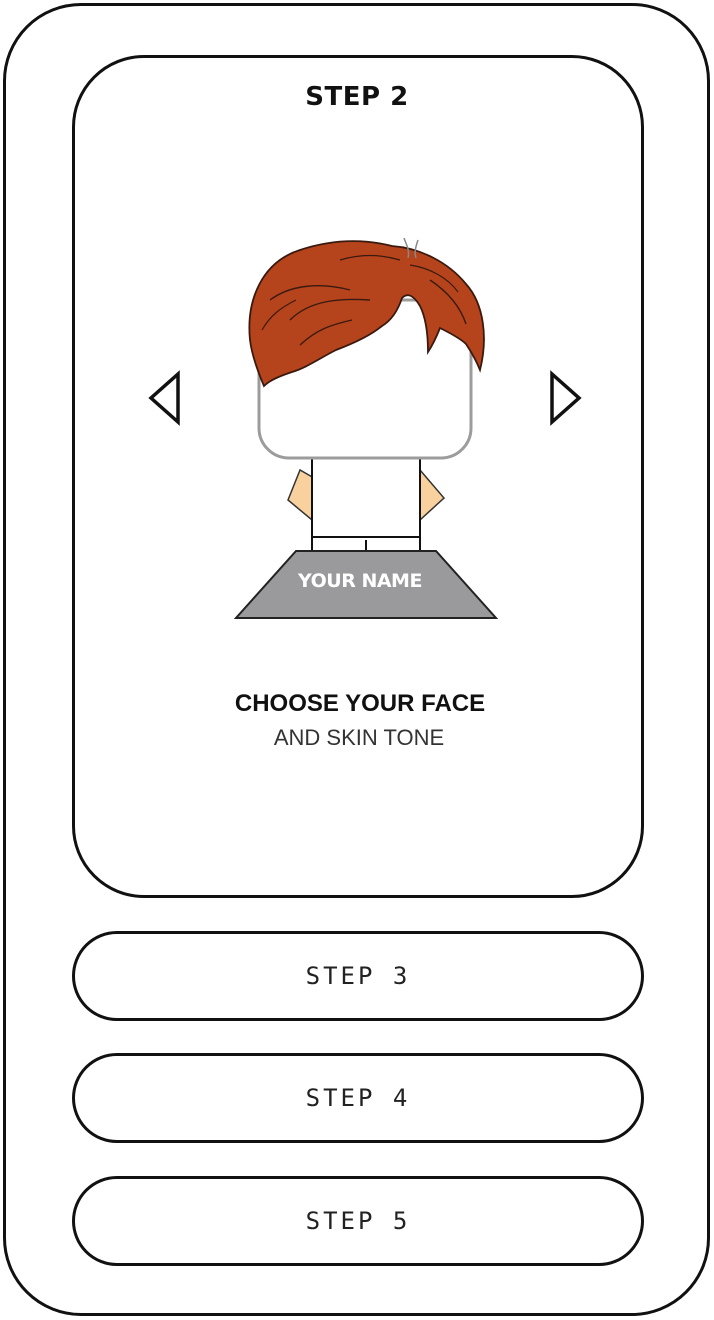 This screenshot has width=714, height=1320. I want to click on right-arm, so click(431, 495).